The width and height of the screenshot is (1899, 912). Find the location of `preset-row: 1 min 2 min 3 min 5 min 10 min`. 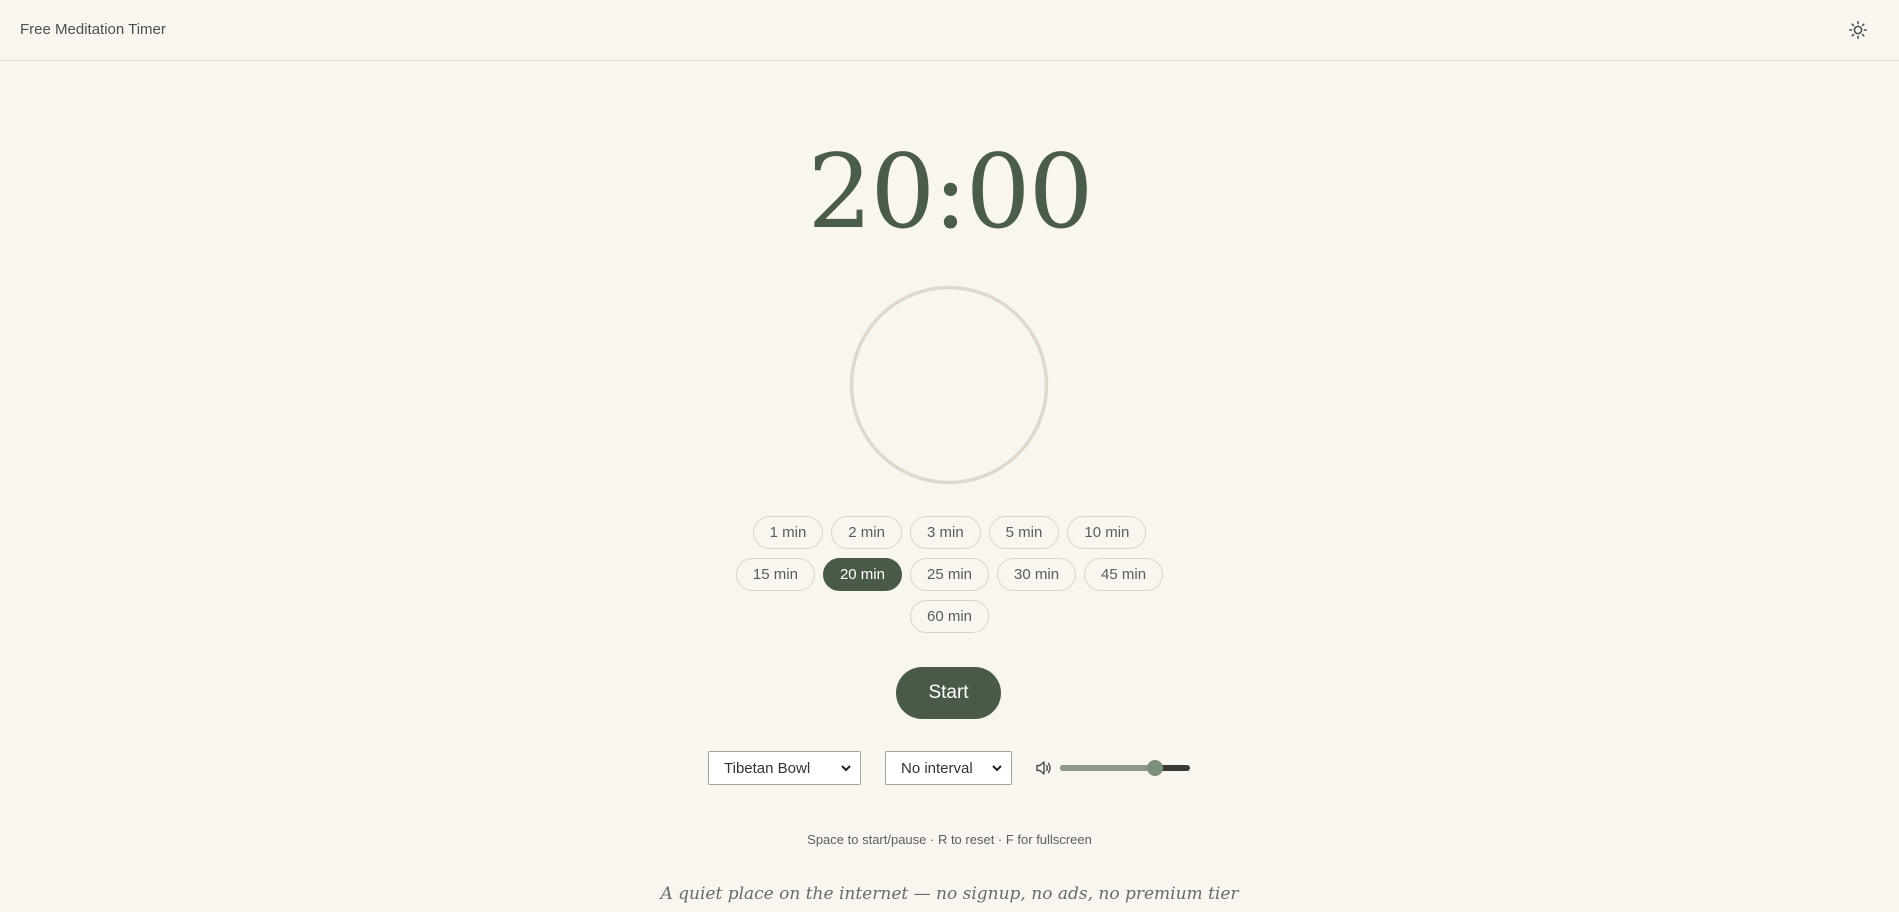

preset-row: 1 min 2 min 3 min 5 min 10 min is located at coordinates (949, 532).